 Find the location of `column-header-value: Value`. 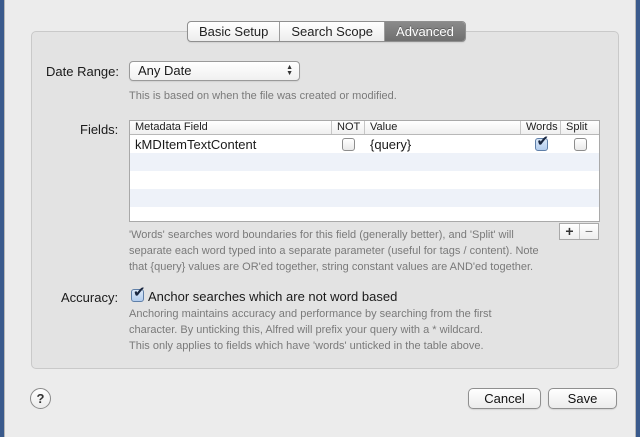

column-header-value: Value is located at coordinates (443, 127).